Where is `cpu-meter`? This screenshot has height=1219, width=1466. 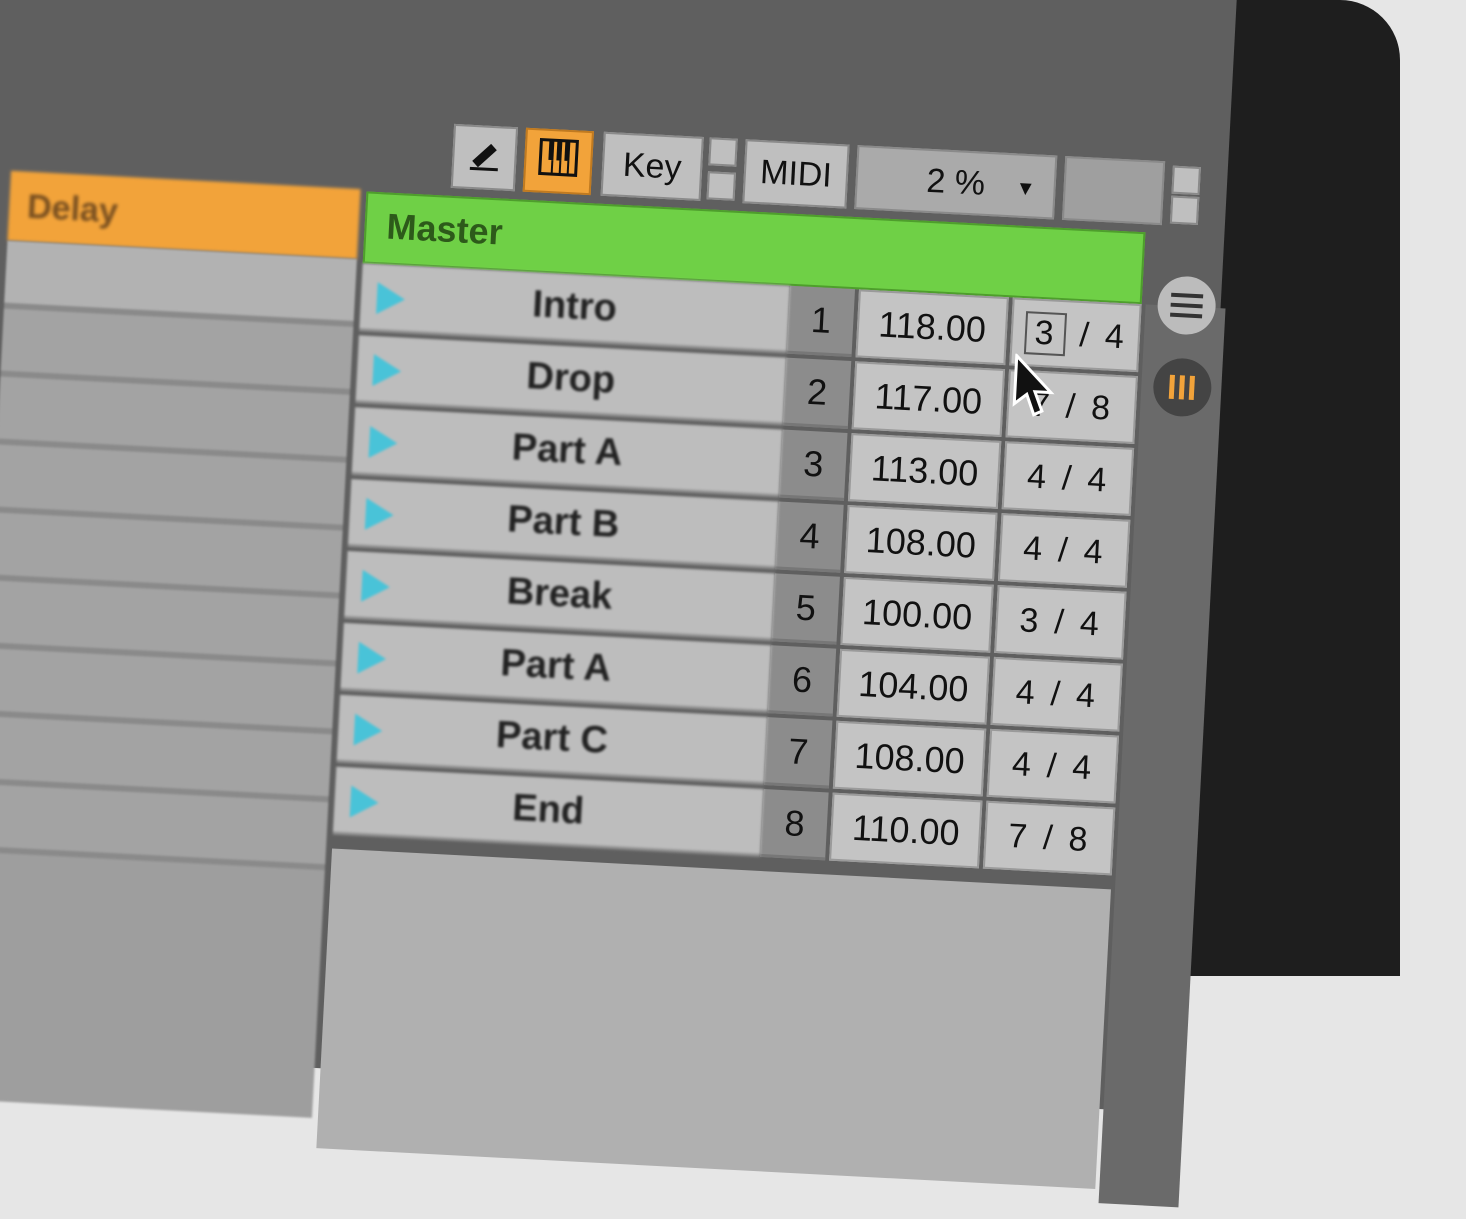
cpu-meter is located at coordinates (1113, 190).